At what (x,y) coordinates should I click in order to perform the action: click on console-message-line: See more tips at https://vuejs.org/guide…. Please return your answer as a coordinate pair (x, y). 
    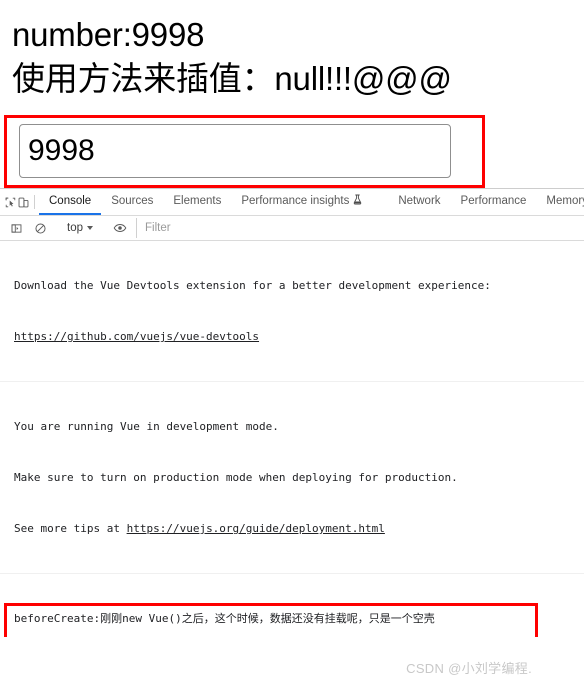
    Looking at the image, I should click on (199, 528).